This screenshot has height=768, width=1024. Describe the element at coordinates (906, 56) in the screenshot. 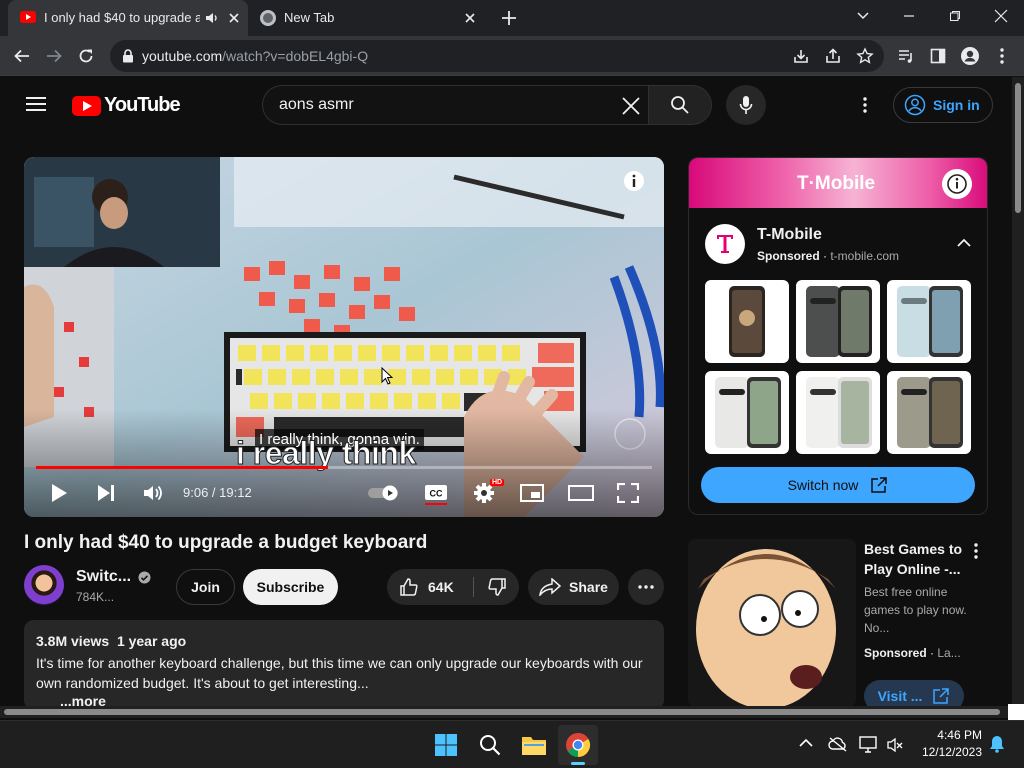

I see `media-control-icon` at that location.